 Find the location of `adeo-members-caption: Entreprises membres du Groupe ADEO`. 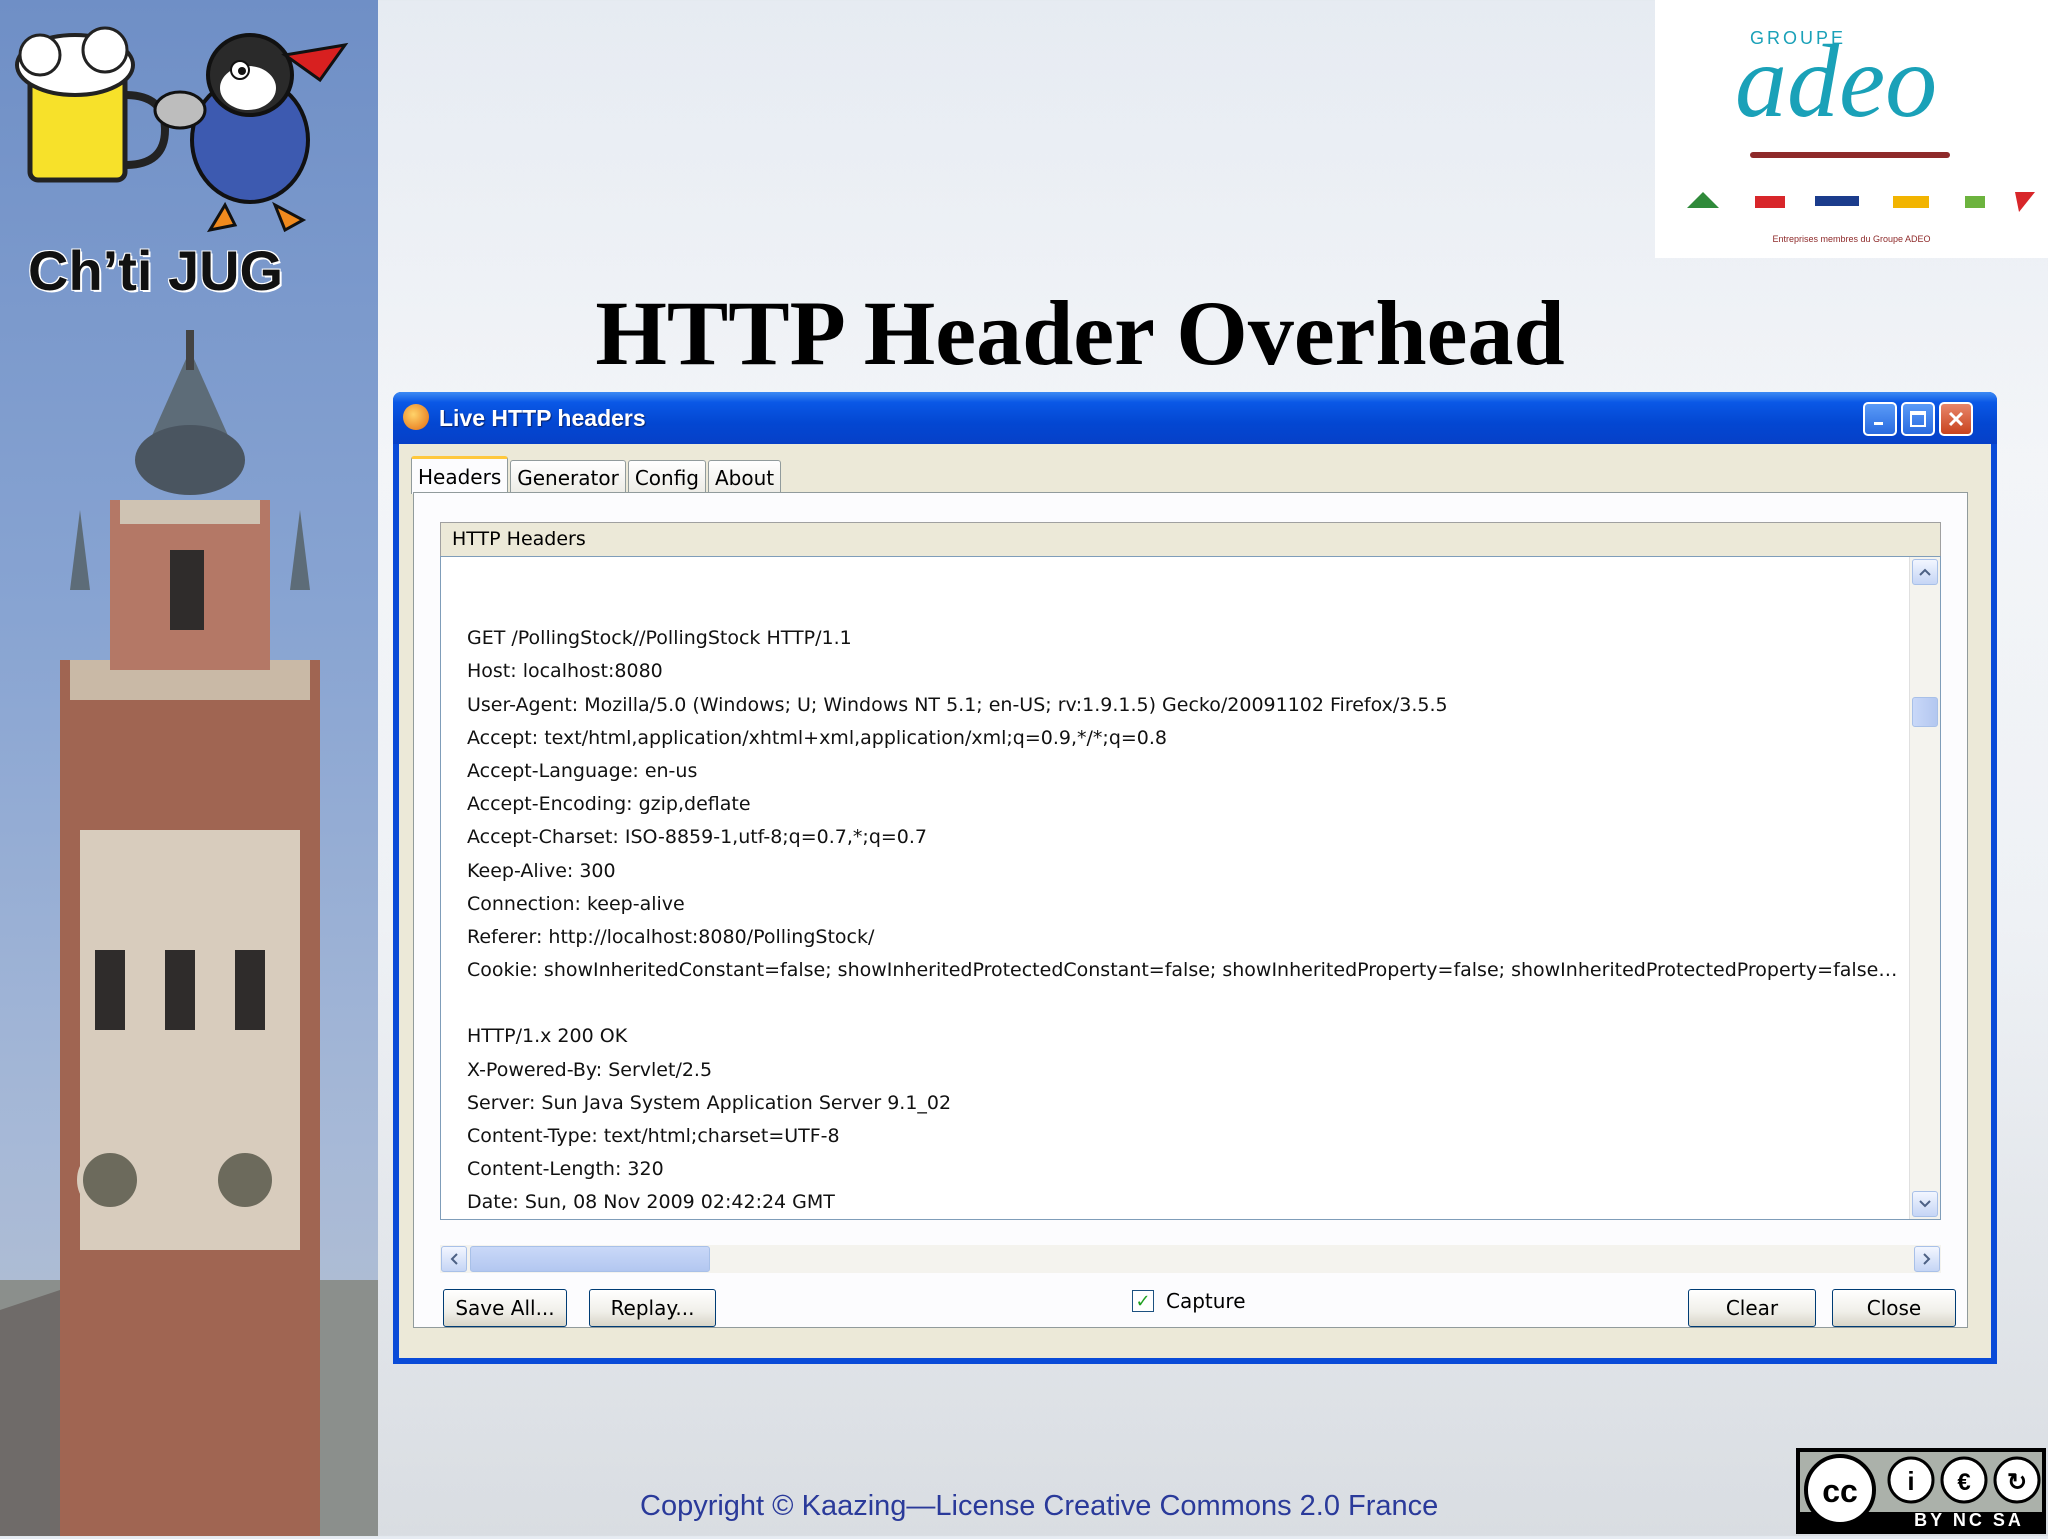

adeo-members-caption: Entreprises membres du Groupe ADEO is located at coordinates (1851, 239).